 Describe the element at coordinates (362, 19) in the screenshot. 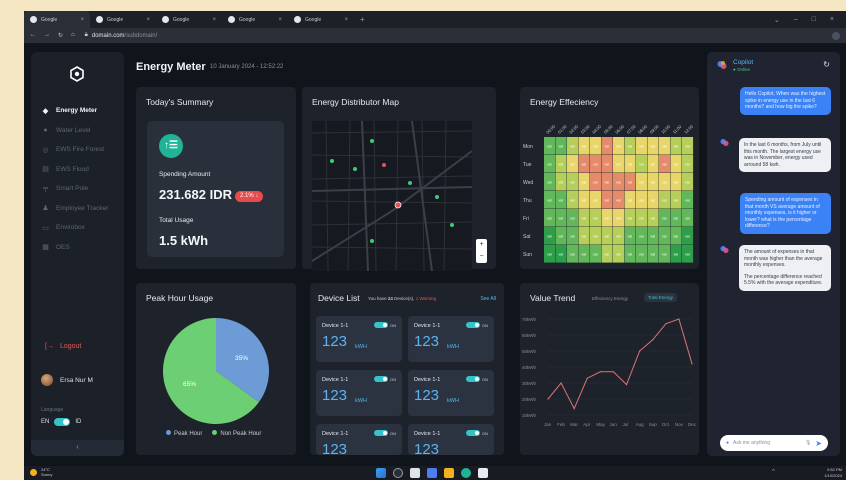

I see `new-tab-icon: +` at that location.